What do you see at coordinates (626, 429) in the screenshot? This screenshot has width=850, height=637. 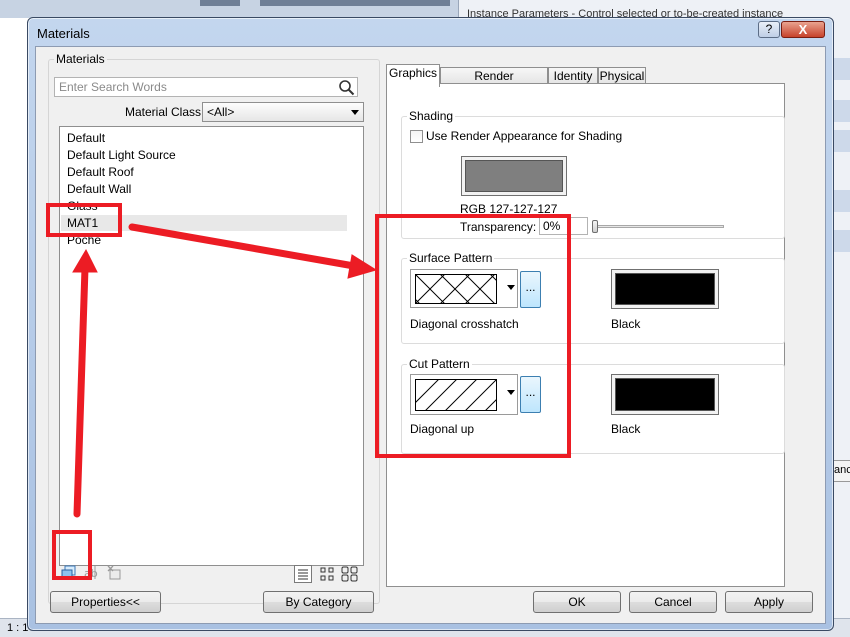 I see `cut-color-name: Black` at bounding box center [626, 429].